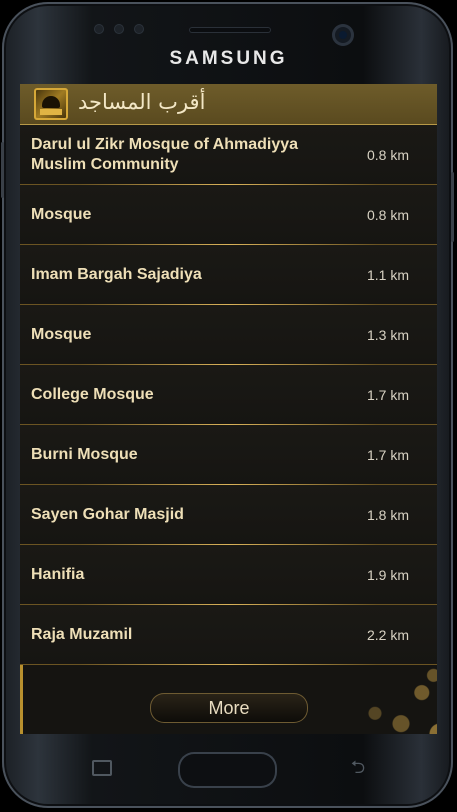  Describe the element at coordinates (228, 215) in the screenshot. I see `list-item: Mosque 0.8 km` at that location.